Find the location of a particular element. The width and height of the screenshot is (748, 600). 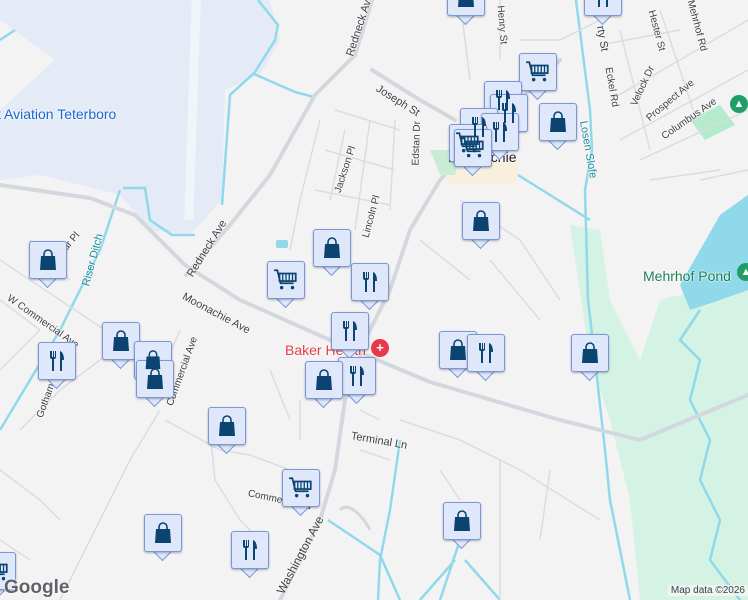

hospital-icon: + is located at coordinates (380, 348).